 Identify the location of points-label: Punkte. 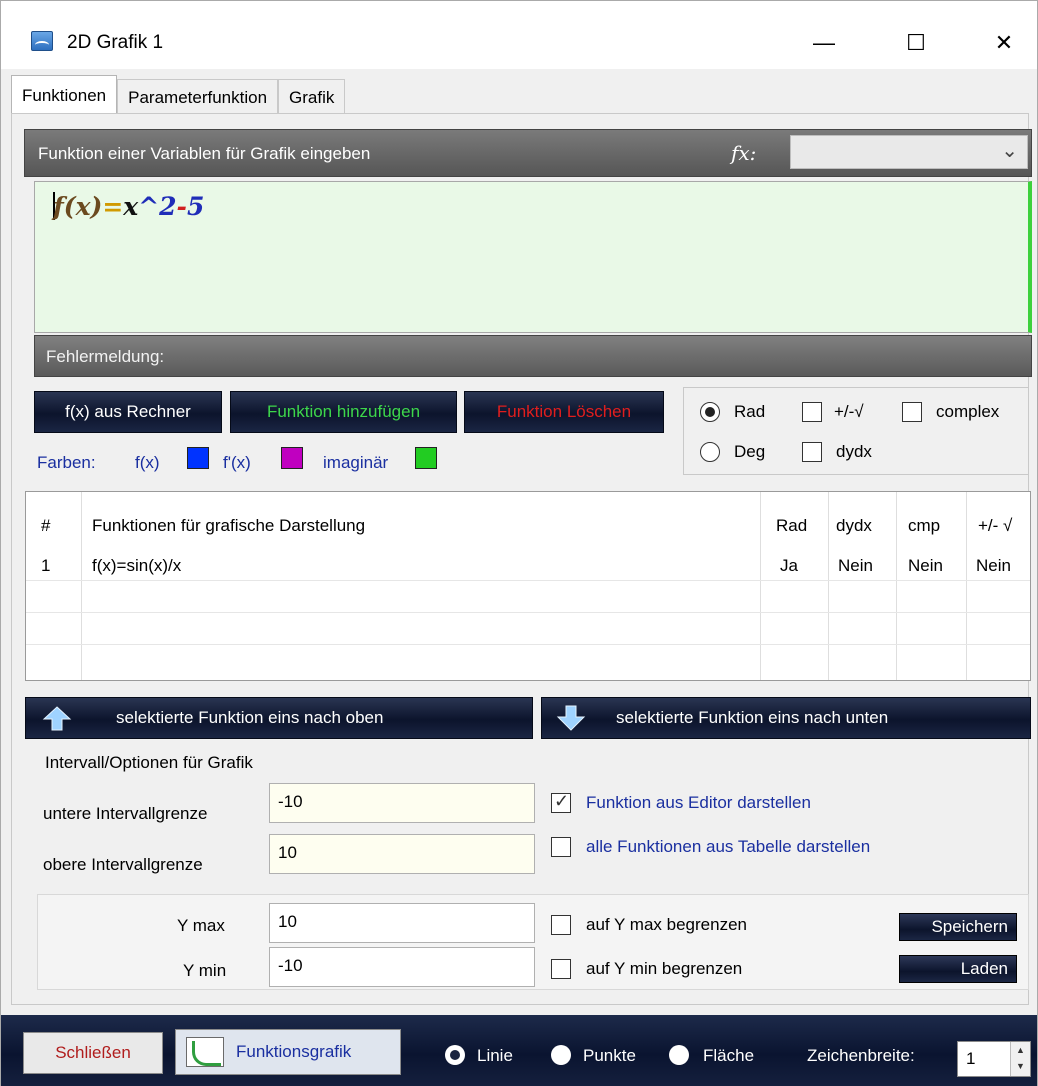
(609, 1055).